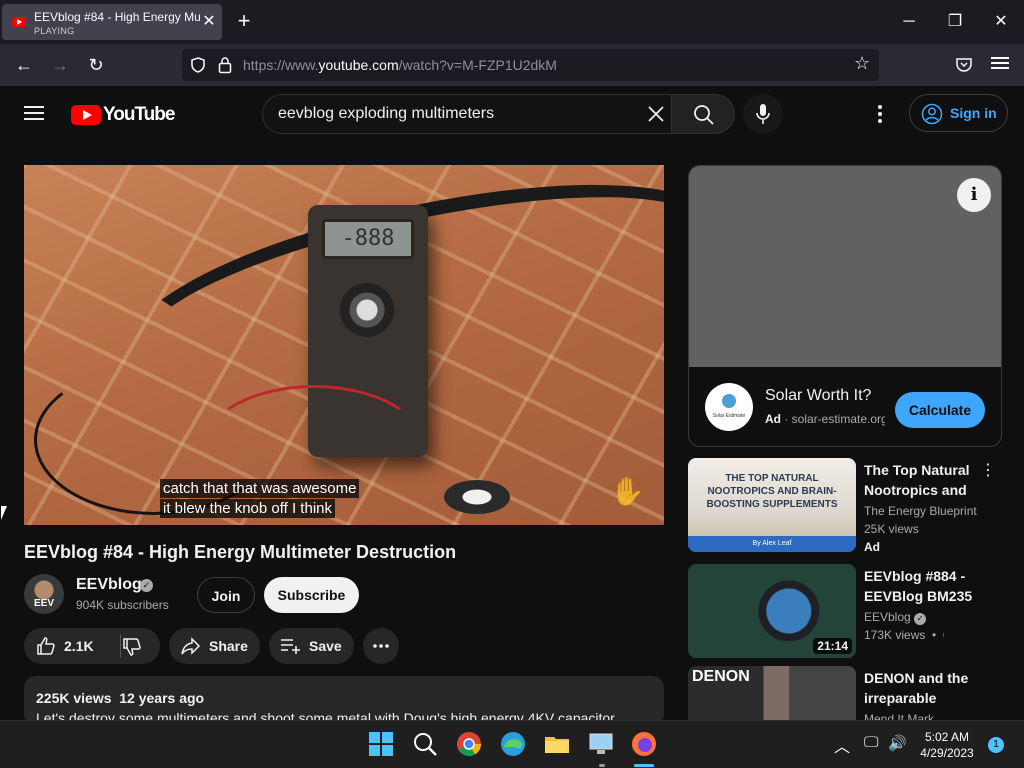 The height and width of the screenshot is (768, 1024). Describe the element at coordinates (721, 676) in the screenshot. I see `thumbnail-text: DENON` at that location.